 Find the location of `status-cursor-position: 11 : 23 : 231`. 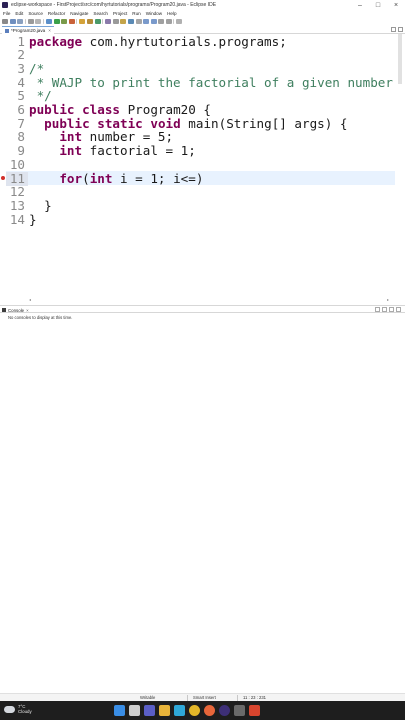

status-cursor-position: 11 : 23 : 231 is located at coordinates (254, 697).